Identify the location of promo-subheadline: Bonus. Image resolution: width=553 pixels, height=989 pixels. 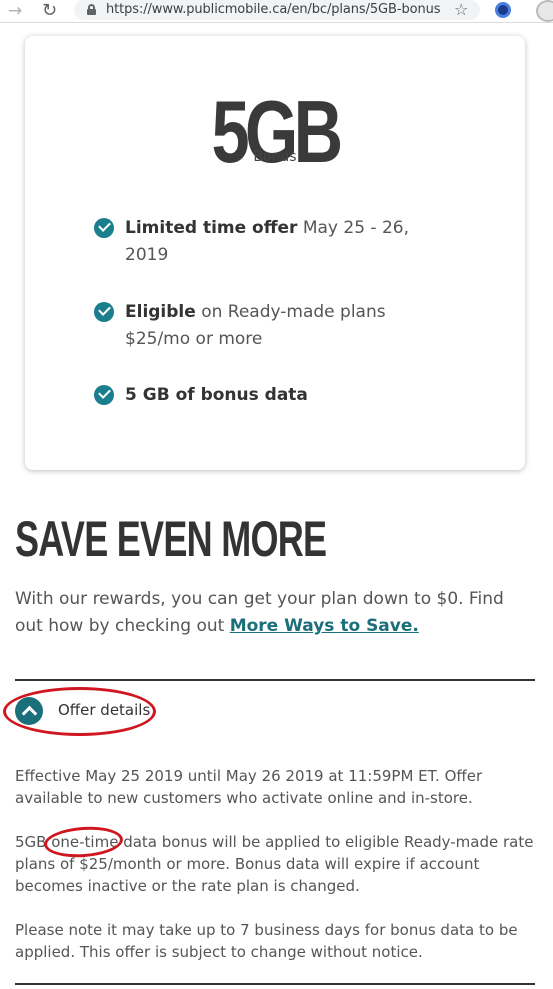
(275, 157).